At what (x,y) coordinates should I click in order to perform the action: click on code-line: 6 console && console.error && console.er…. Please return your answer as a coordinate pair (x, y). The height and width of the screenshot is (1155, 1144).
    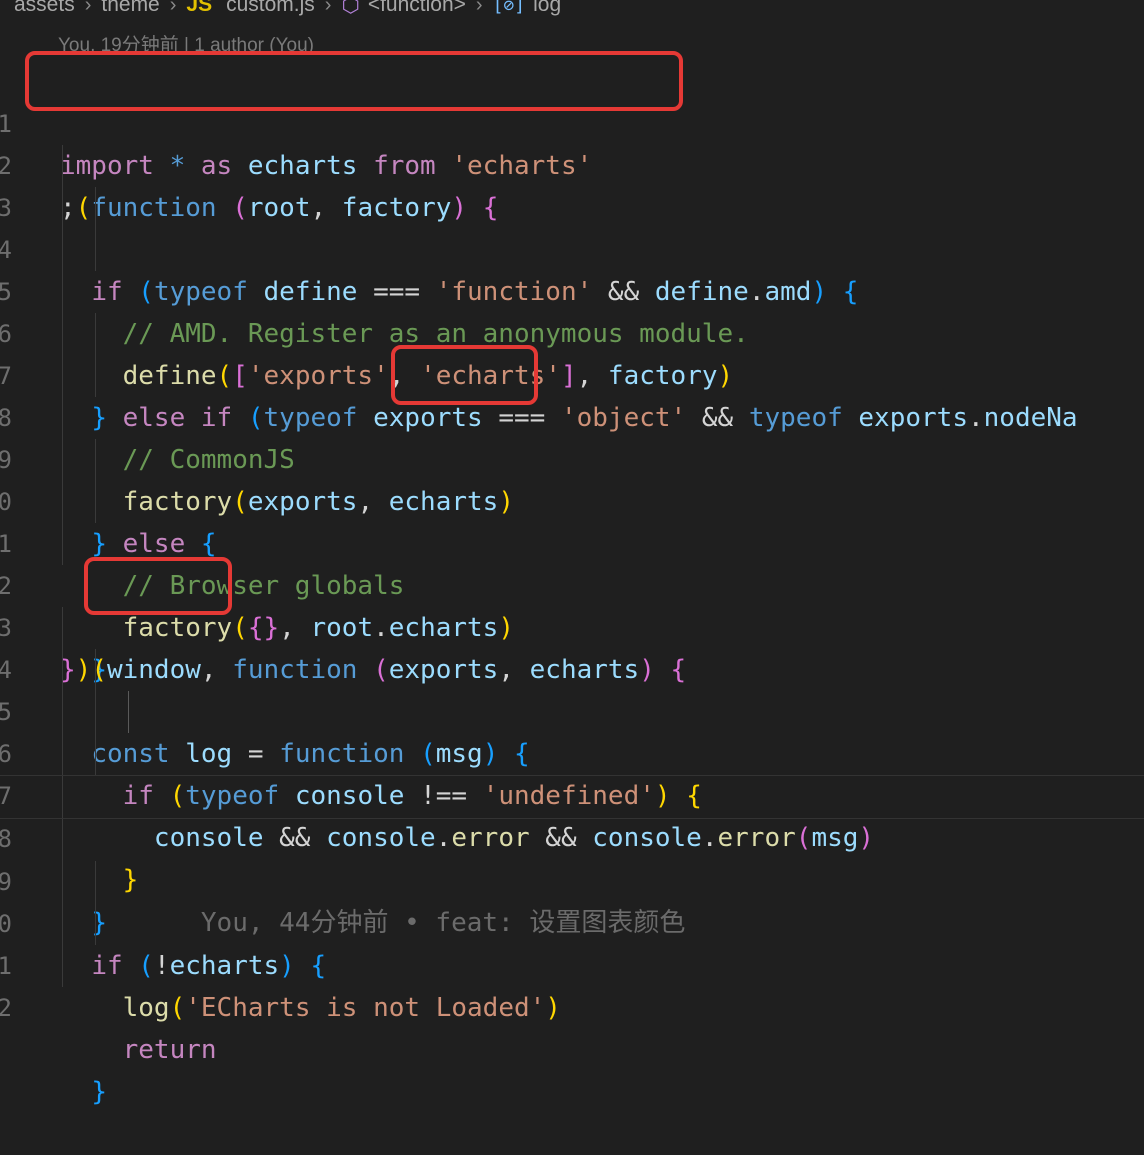
    Looking at the image, I should click on (572, 772).